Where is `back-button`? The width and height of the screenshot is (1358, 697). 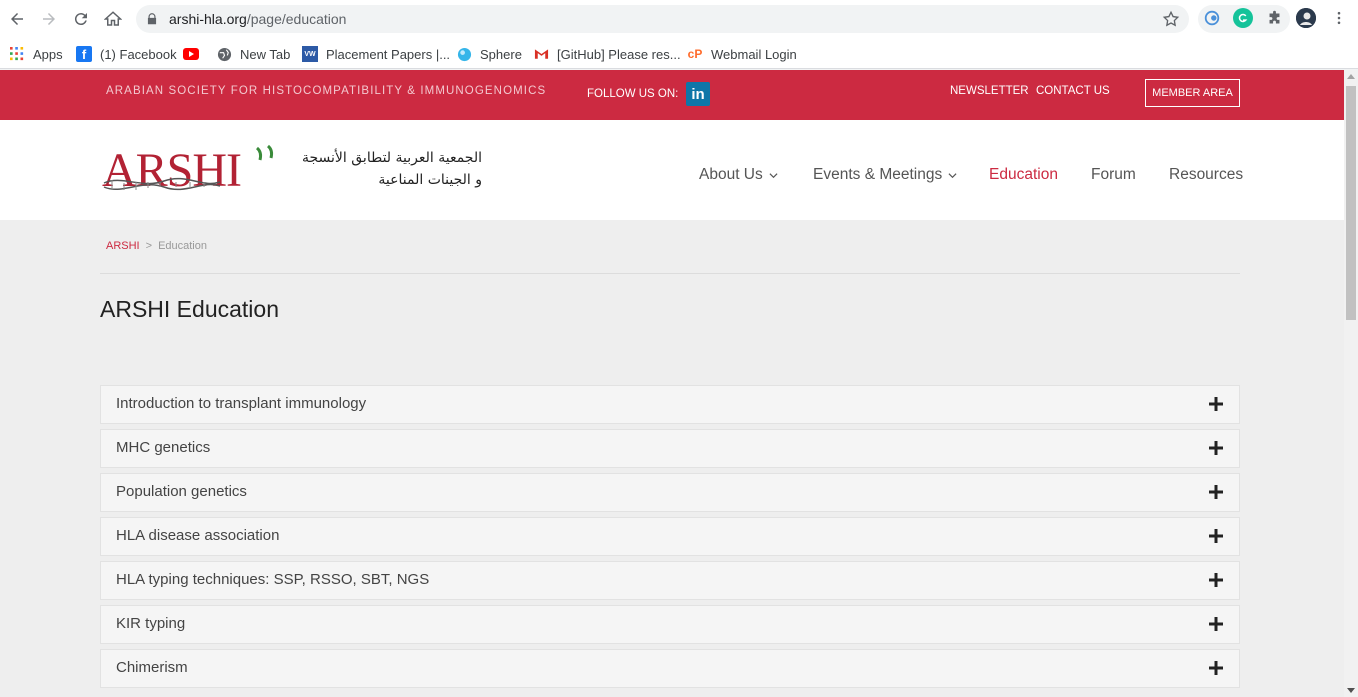
back-button is located at coordinates (17, 19).